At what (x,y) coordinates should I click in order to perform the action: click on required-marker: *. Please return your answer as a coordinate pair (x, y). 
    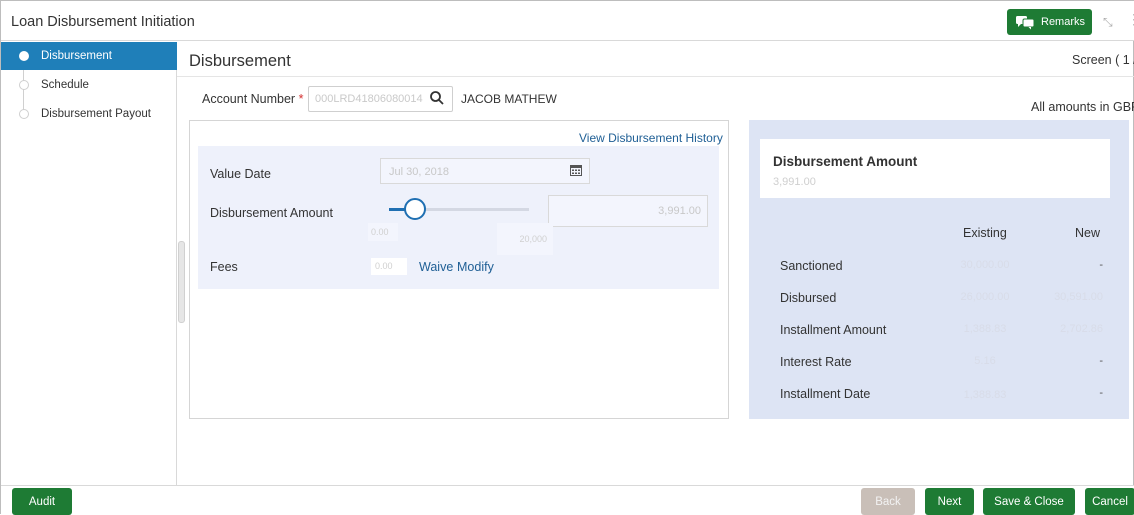
    Looking at the image, I should click on (301, 99).